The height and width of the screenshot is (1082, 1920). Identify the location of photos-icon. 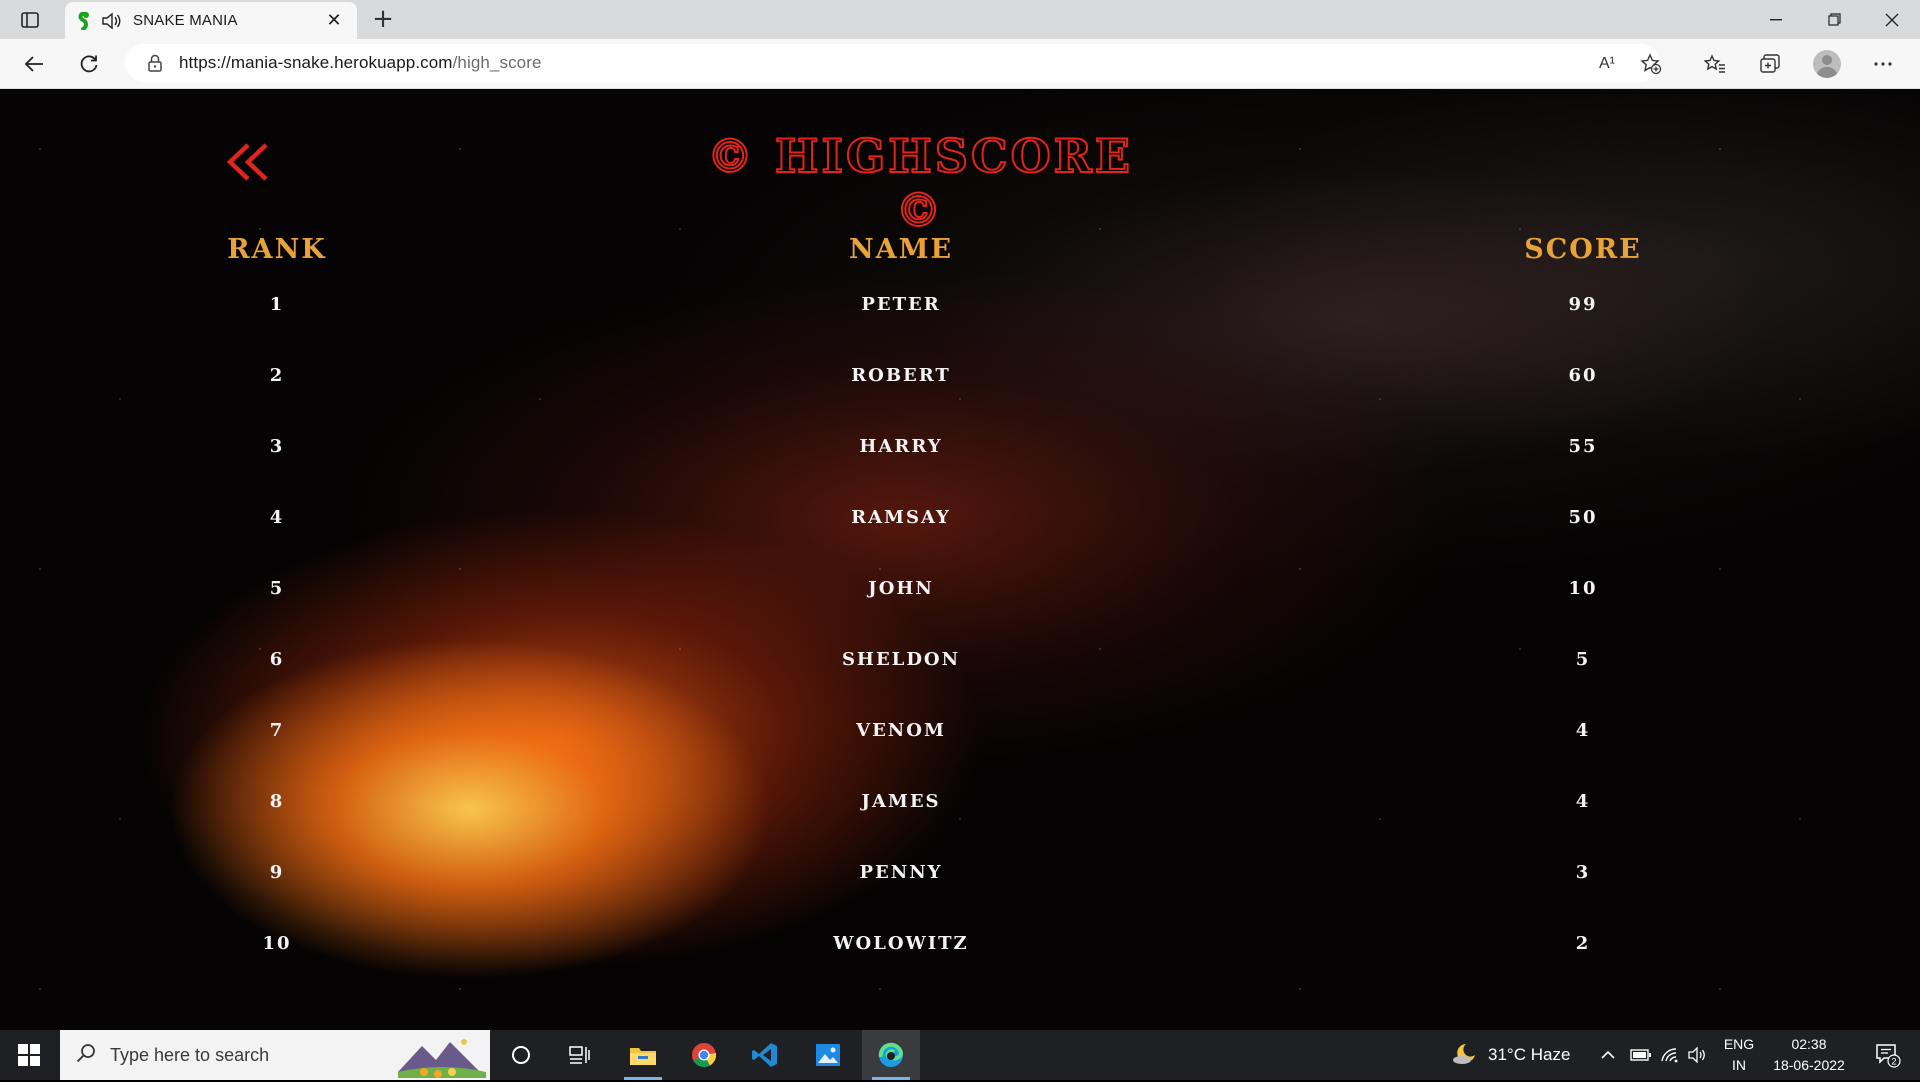
(828, 1055).